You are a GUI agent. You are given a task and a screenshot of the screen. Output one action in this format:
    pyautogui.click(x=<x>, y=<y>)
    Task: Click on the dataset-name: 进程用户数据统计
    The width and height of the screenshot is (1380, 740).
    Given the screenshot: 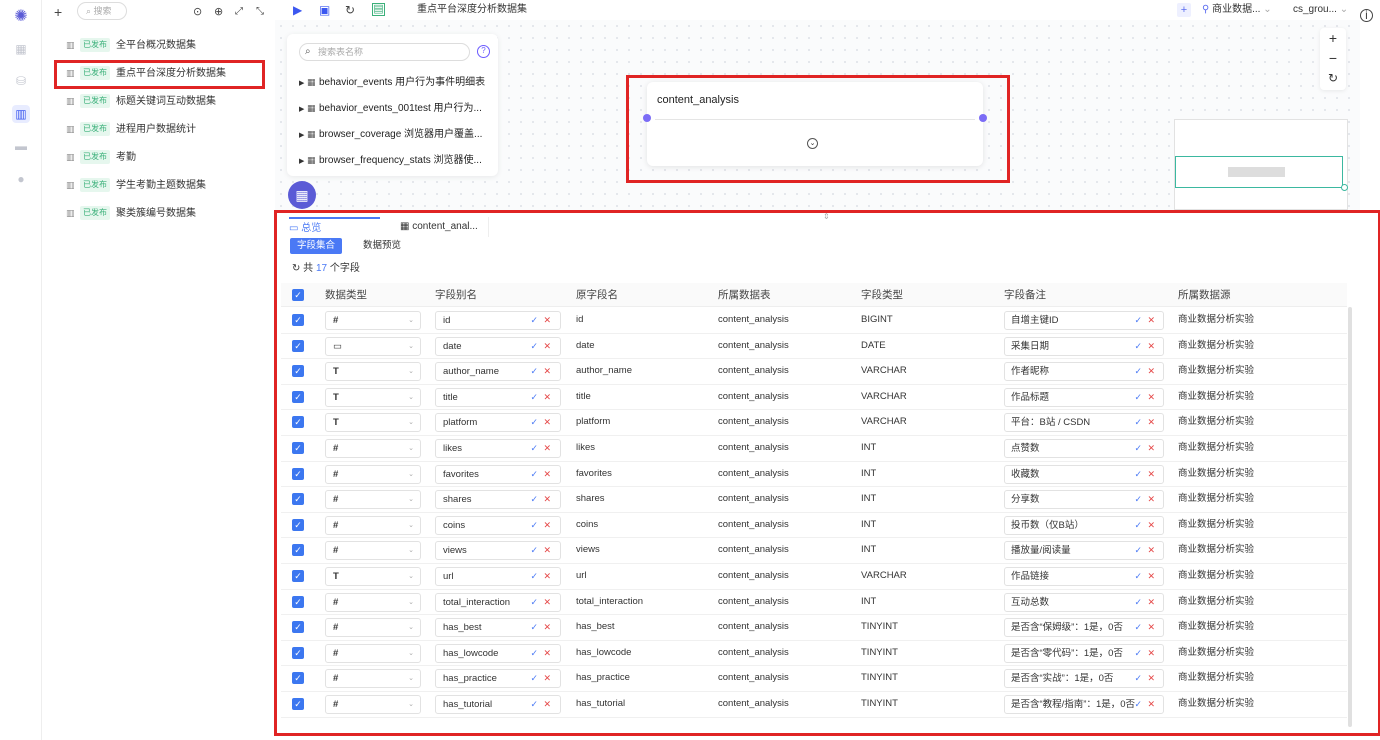 What is the action you would take?
    pyautogui.click(x=156, y=129)
    